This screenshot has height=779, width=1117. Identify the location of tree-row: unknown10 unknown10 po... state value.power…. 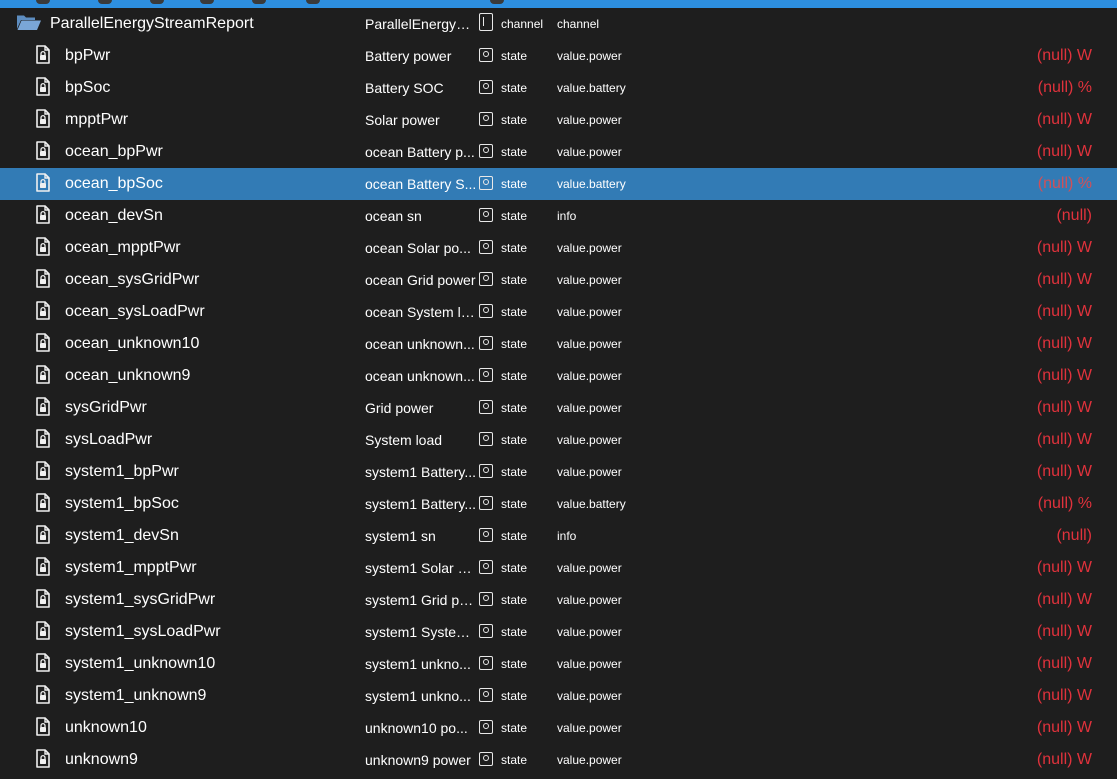
(558, 728).